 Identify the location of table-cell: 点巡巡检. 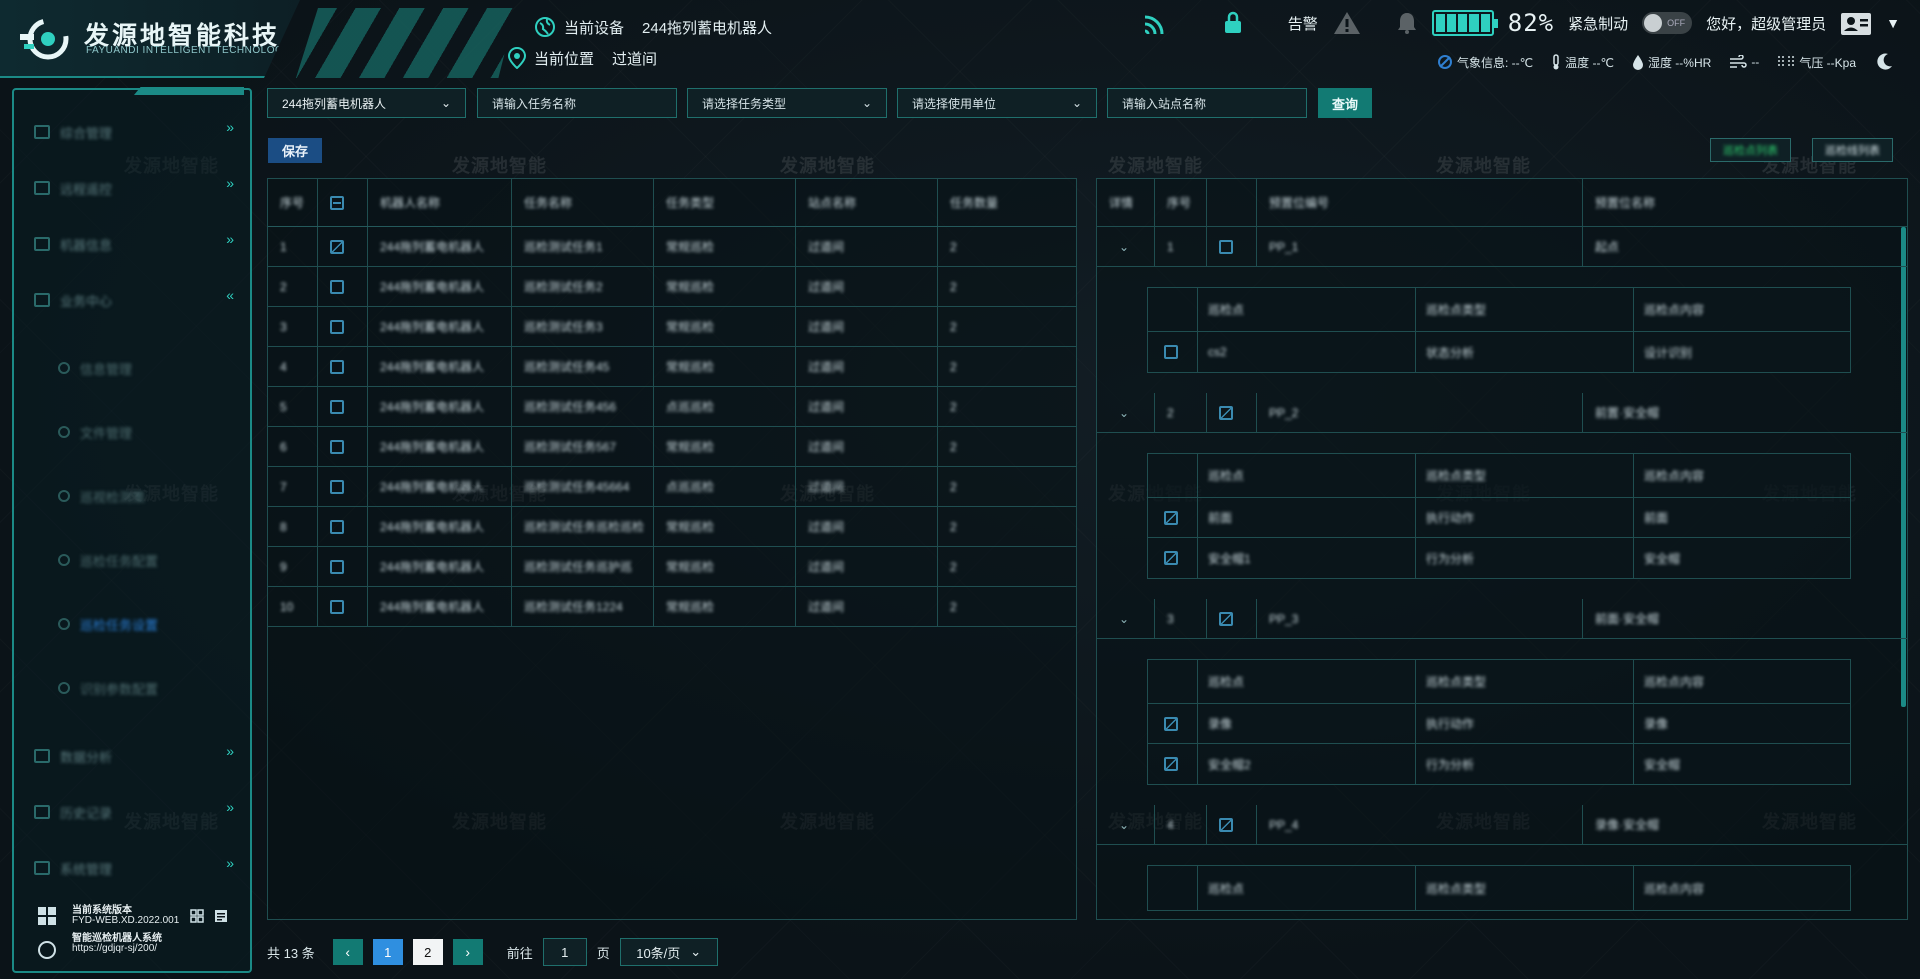
(725, 486).